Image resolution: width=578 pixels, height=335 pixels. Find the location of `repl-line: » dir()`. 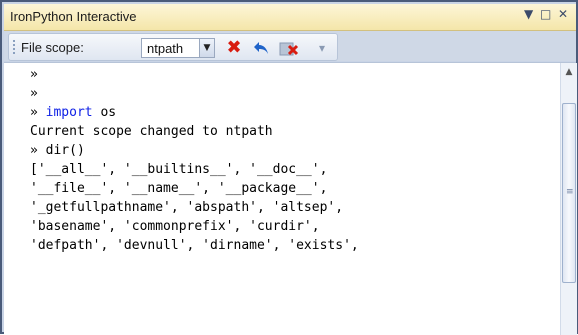

repl-line: » dir() is located at coordinates (57, 150).